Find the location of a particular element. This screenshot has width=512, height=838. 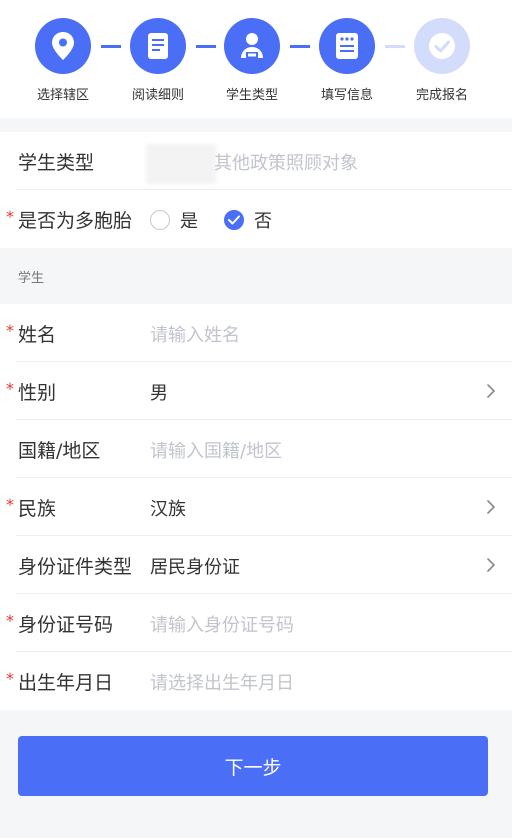

progress-steps: 选择辖区 阅读细则 学生类型 填写信息 完成报名 is located at coordinates (256, 59).